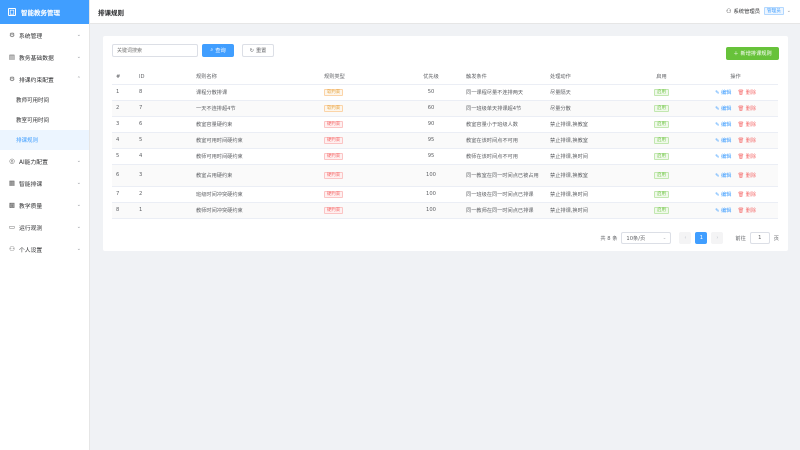  What do you see at coordinates (360, 156) in the screenshot?
I see `cell-rule-type: 硬约束` at bounding box center [360, 156].